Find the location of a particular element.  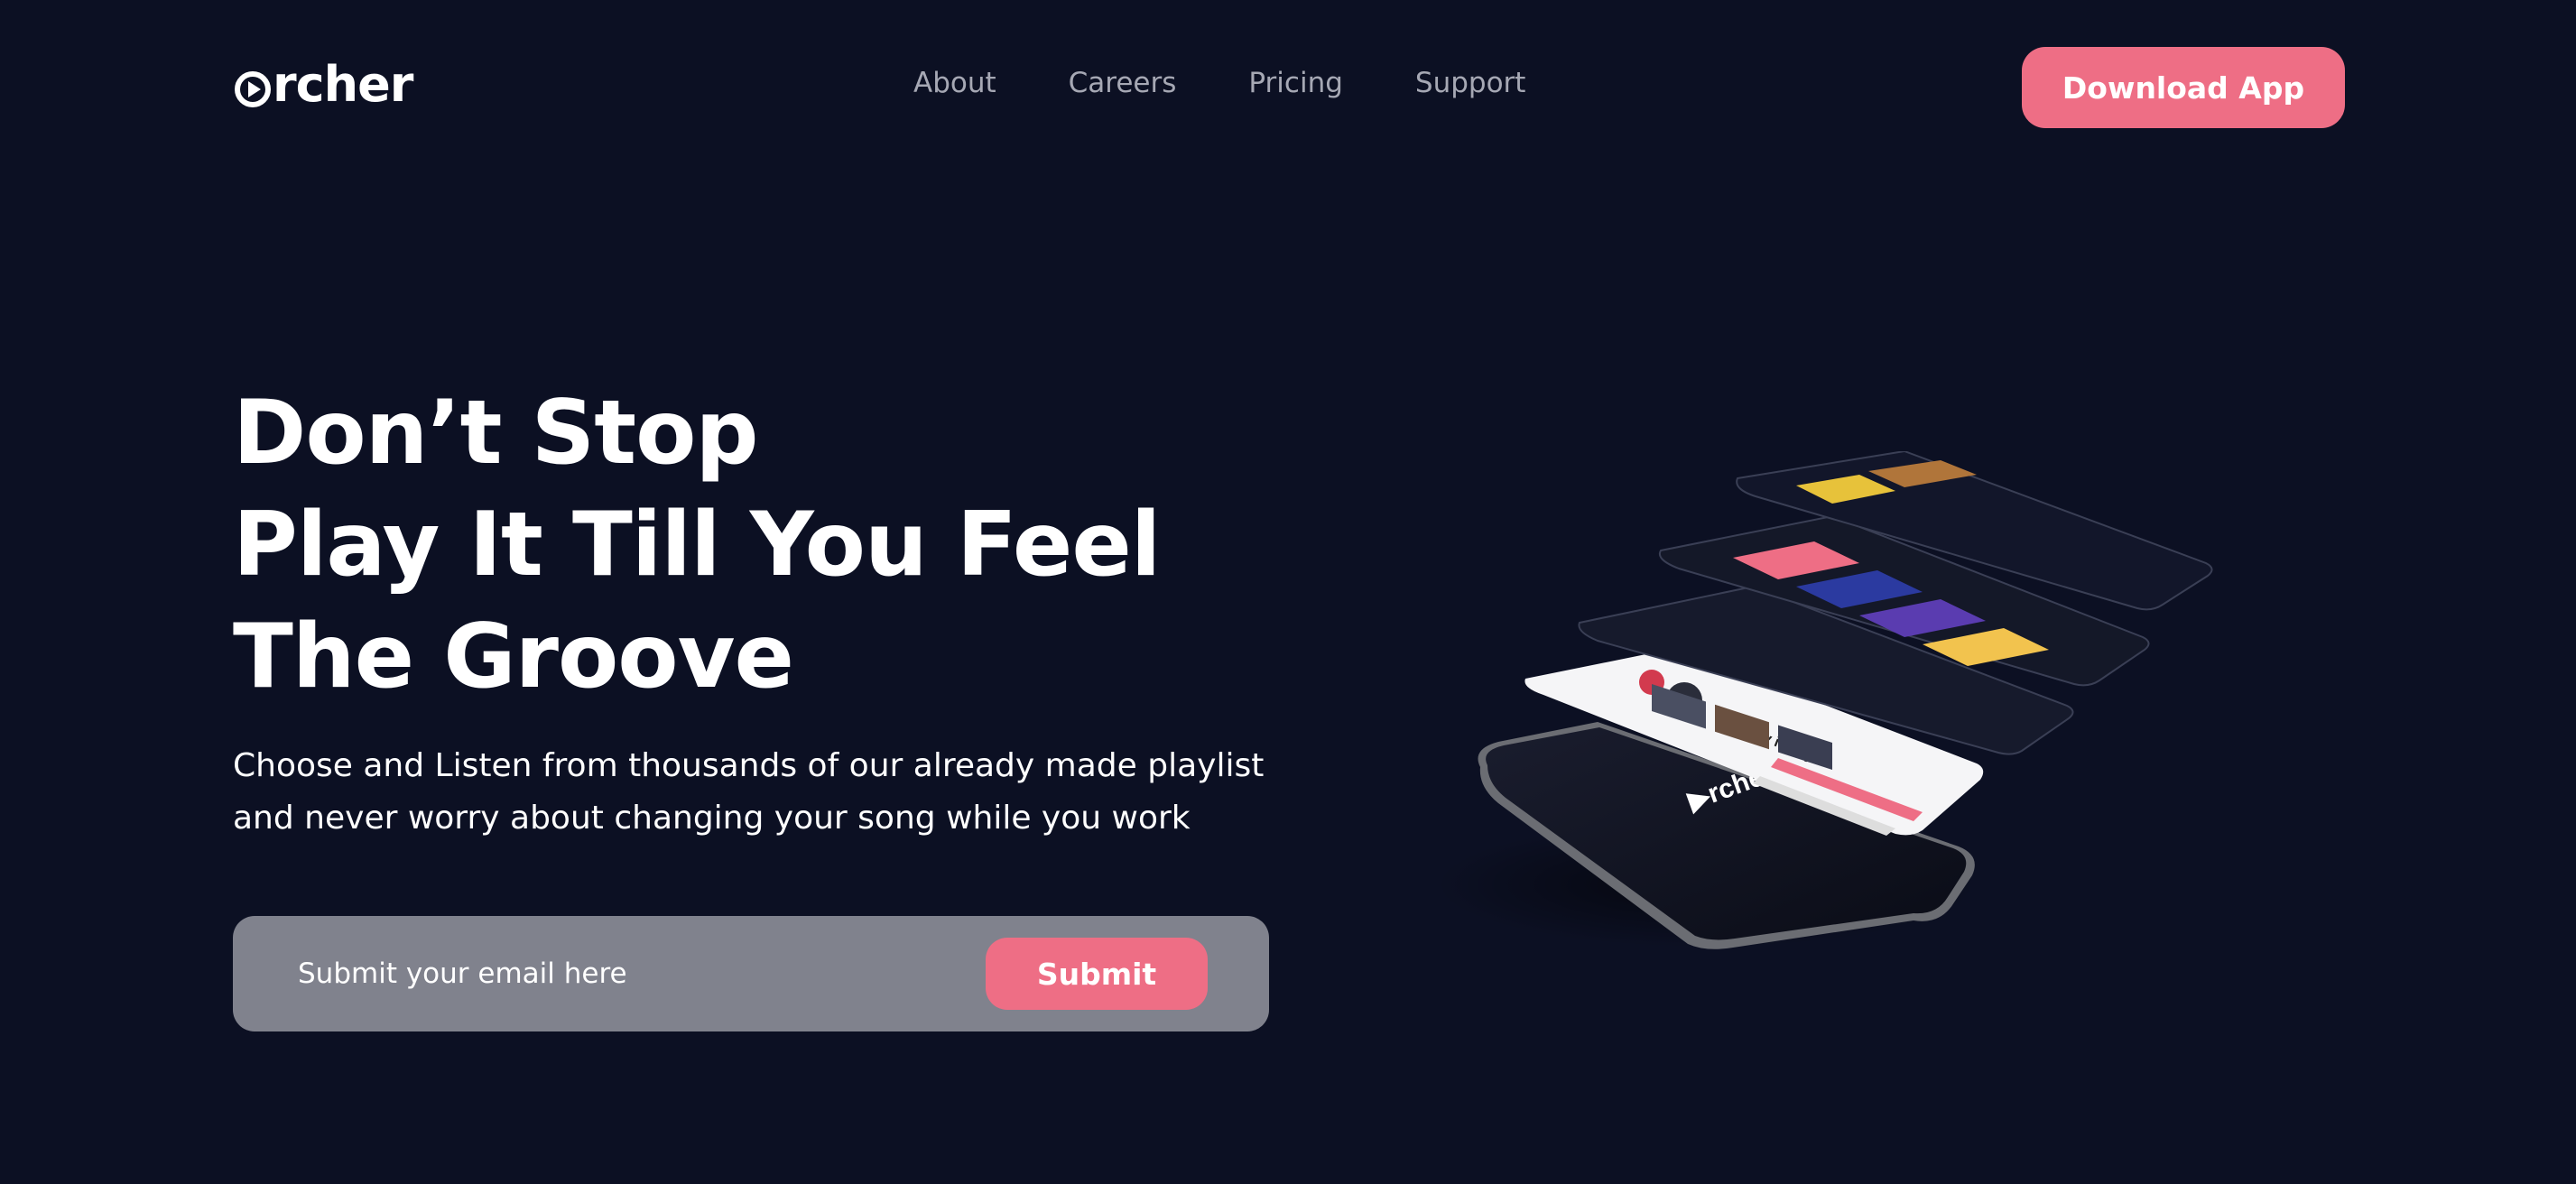

phone-screens-illustration: ▶rcher Play it till you is located at coordinates (1832, 708).